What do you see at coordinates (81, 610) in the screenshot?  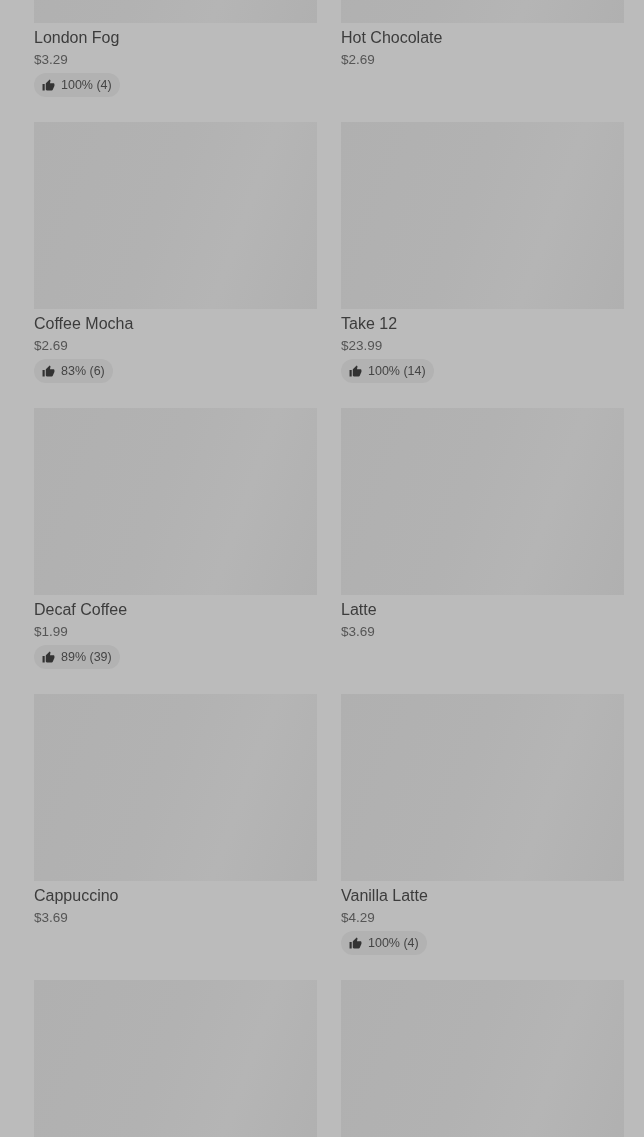 I see `product-name: Decaf Coffee` at bounding box center [81, 610].